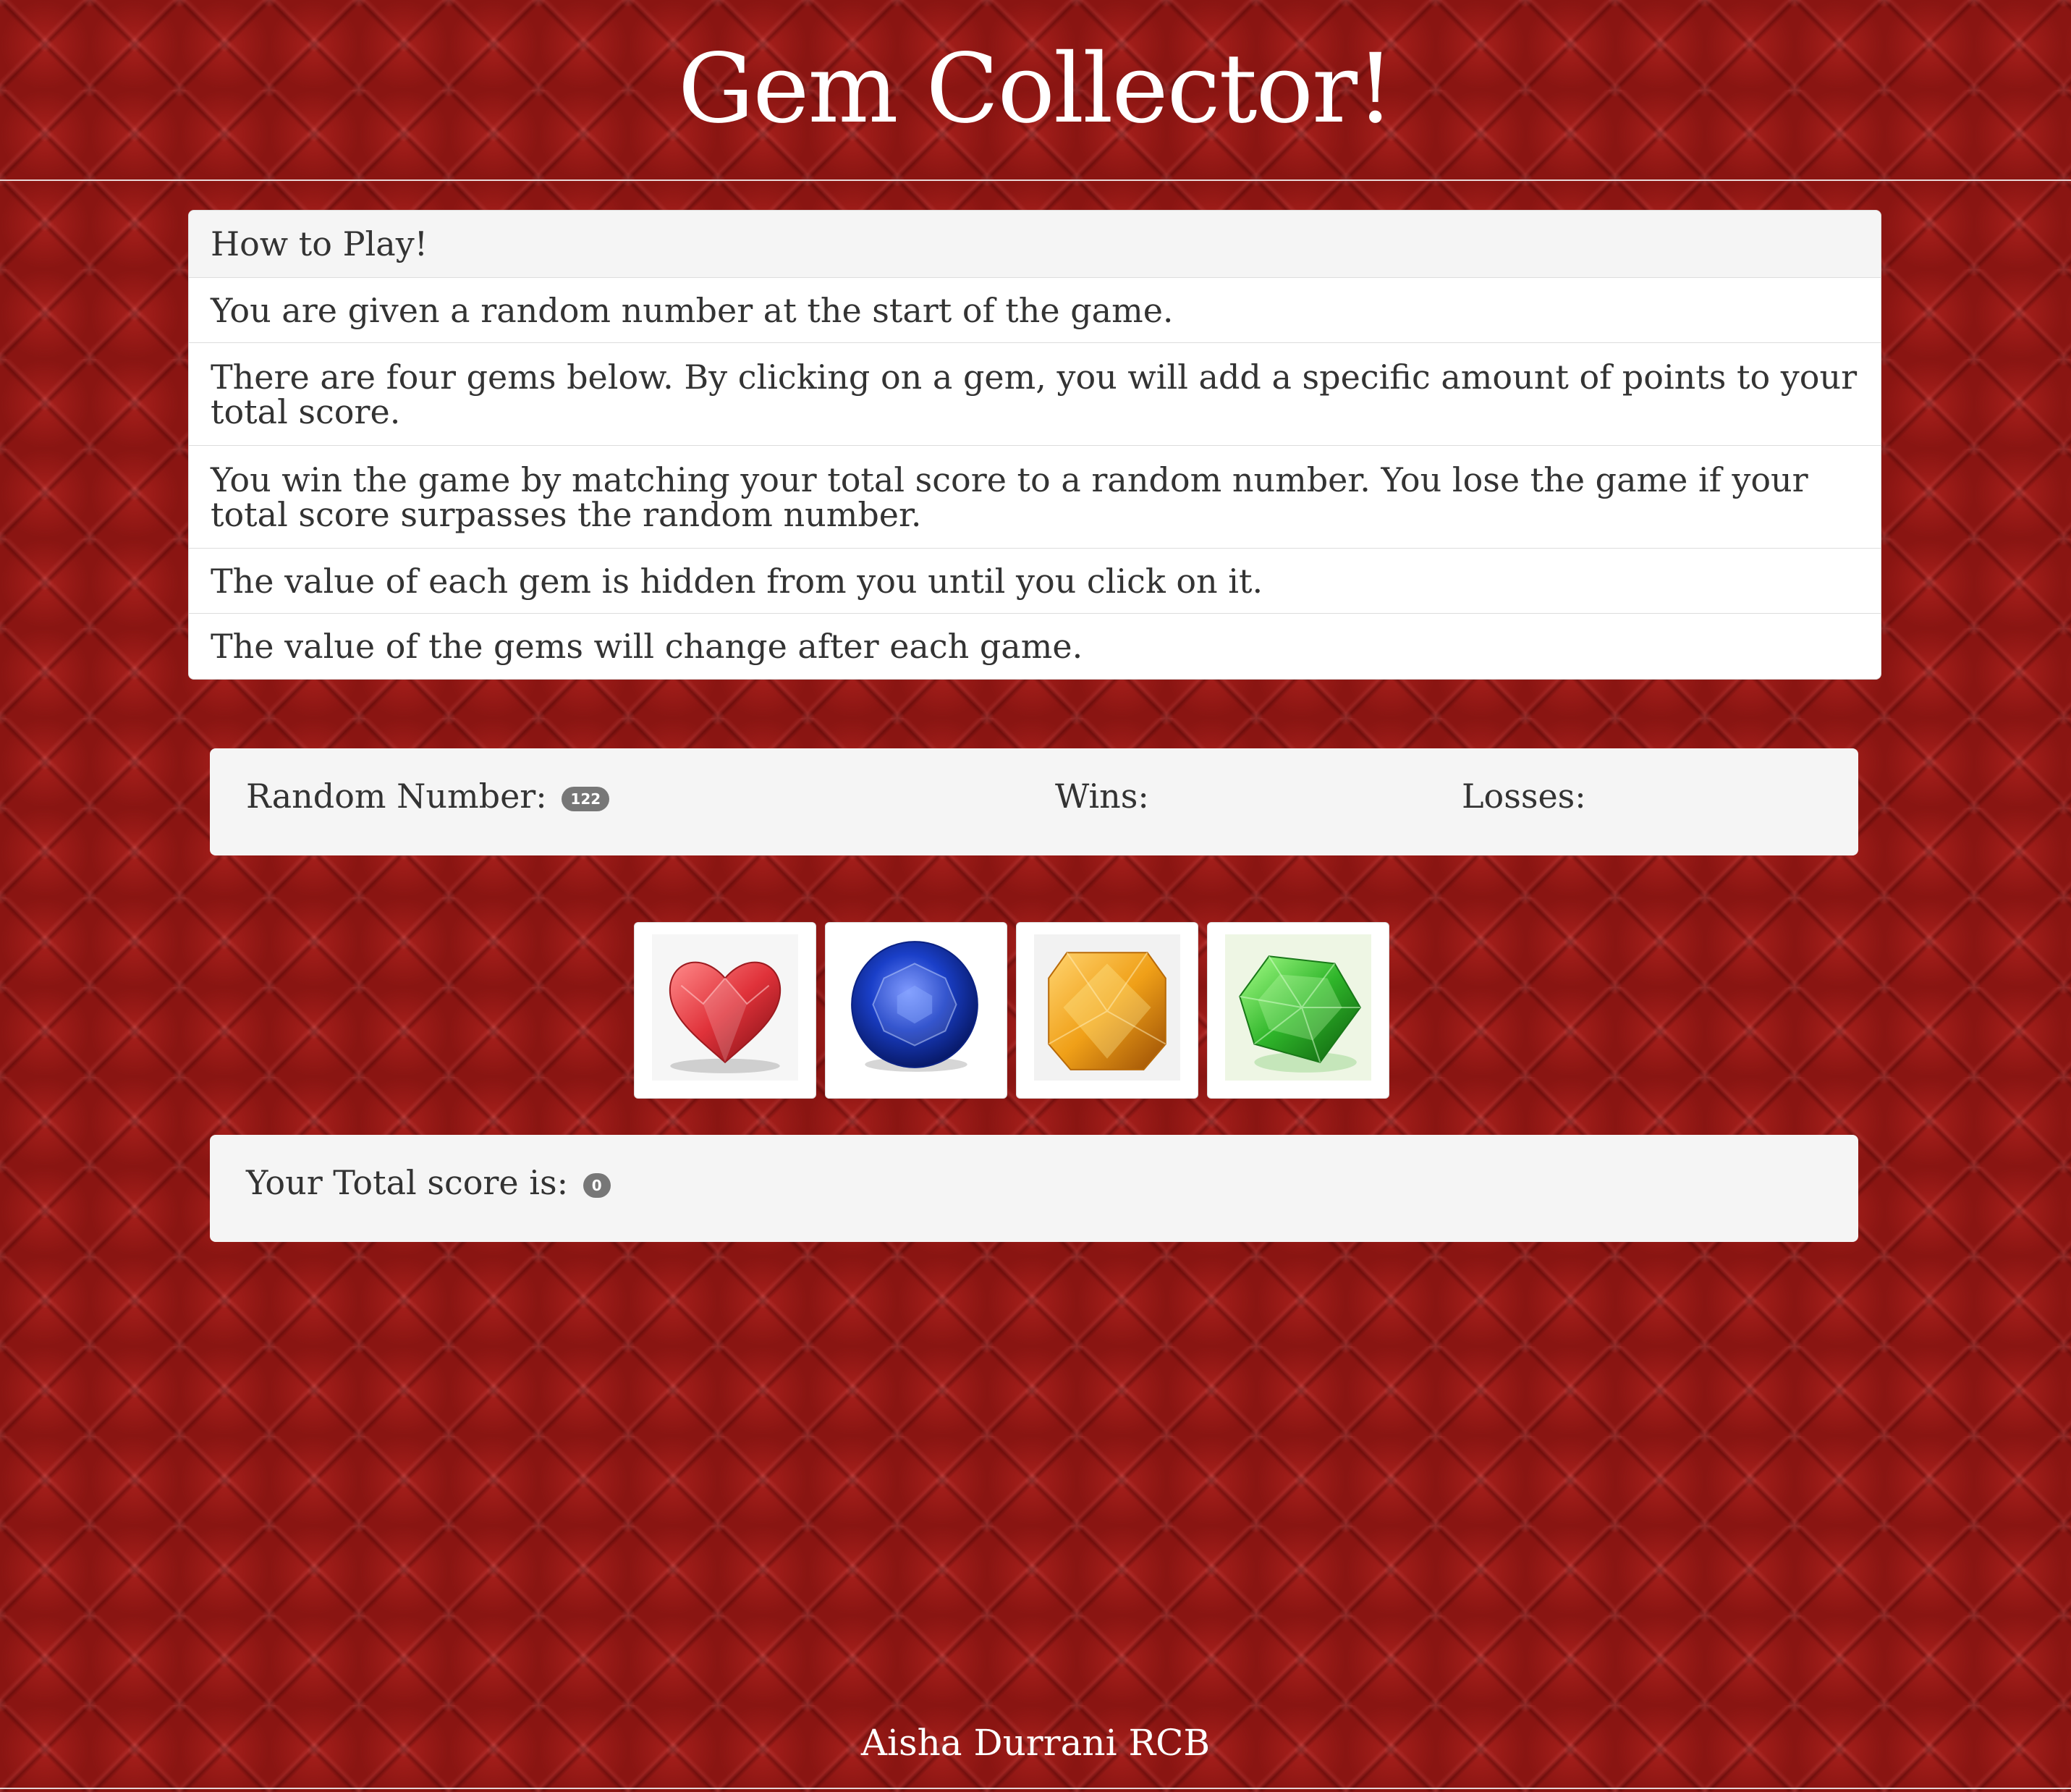 The width and height of the screenshot is (2071, 1792). I want to click on total-score-stat: Your Total score is: 0, so click(428, 1182).